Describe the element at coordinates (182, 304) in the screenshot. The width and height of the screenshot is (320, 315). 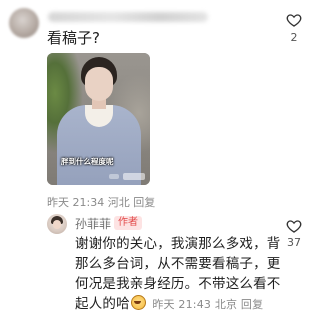
I see `reply-time: 昨天 21:43` at that location.